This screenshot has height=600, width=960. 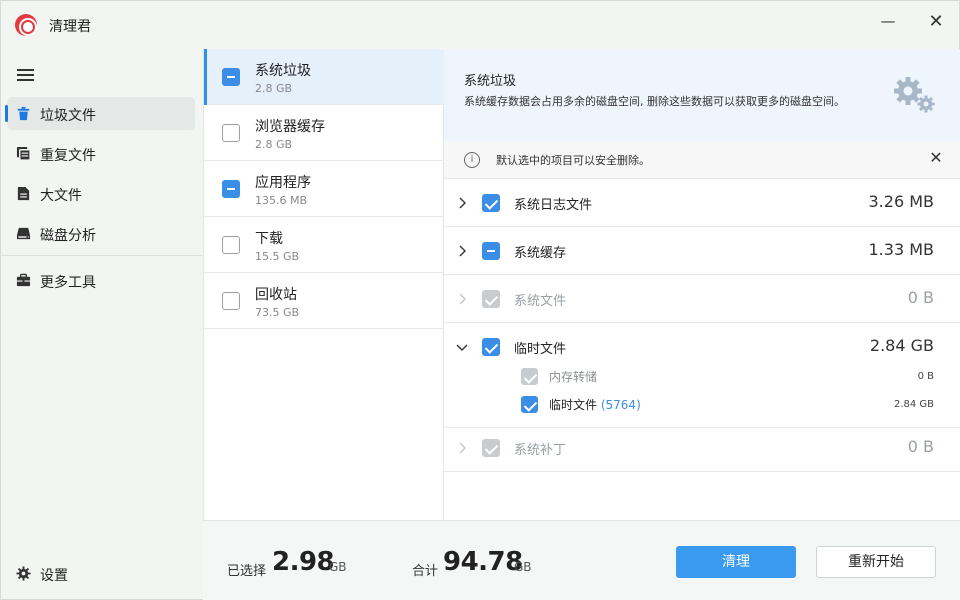 I want to click on subrow-name: 内存转储, so click(x=573, y=377).